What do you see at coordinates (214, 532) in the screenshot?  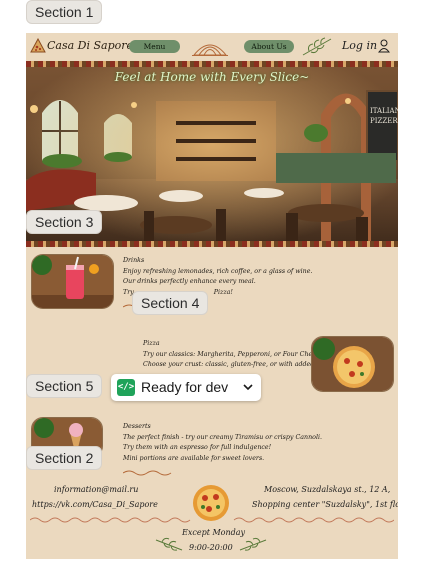 I see `footer-days: Except Monday` at bounding box center [214, 532].